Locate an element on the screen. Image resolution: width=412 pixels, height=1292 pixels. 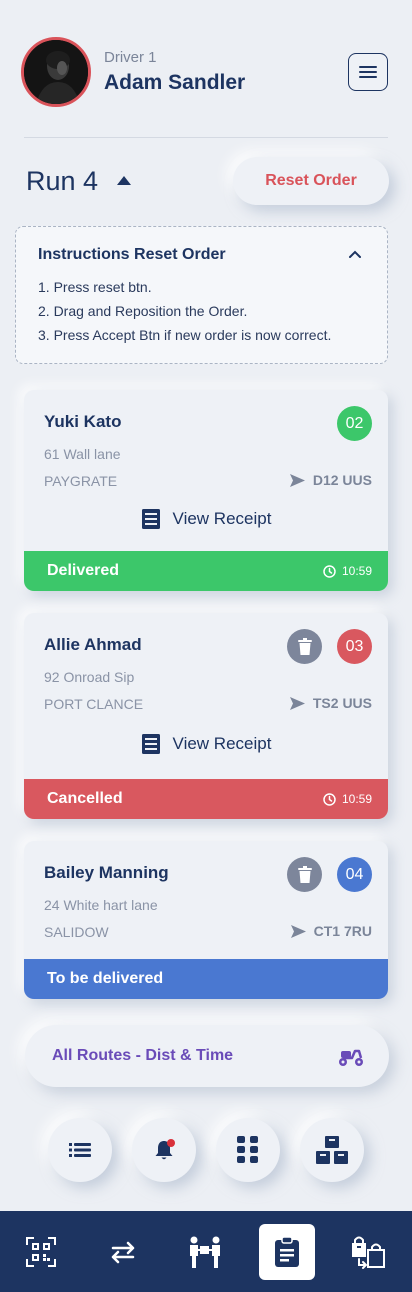
reset-order-button: Reset Order is located at coordinates (311, 181).